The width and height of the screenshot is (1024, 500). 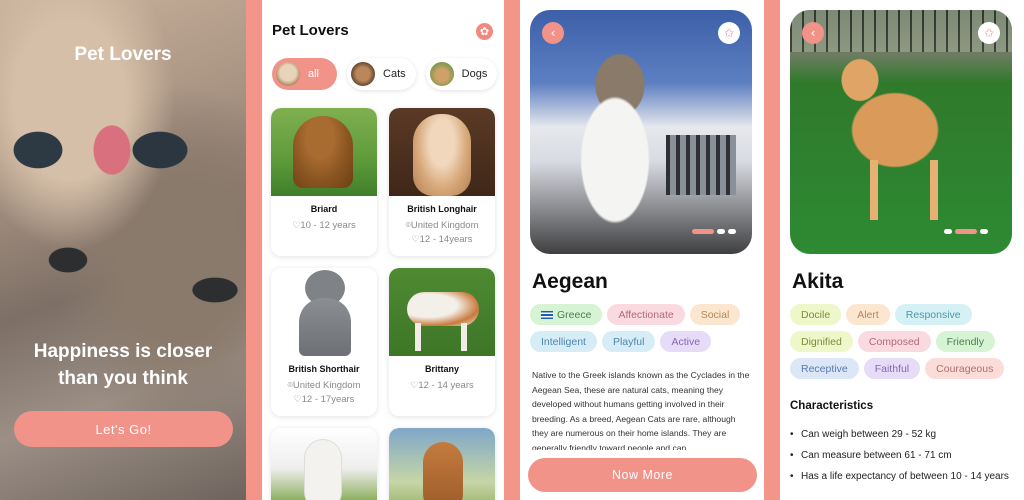 What do you see at coordinates (965, 341) in the screenshot?
I see `tag-friendly: Friendly` at bounding box center [965, 341].